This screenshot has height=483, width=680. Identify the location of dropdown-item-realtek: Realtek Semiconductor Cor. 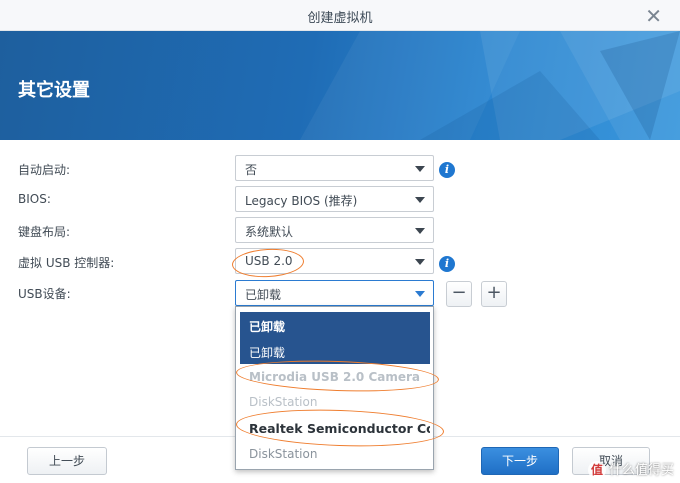
(335, 428).